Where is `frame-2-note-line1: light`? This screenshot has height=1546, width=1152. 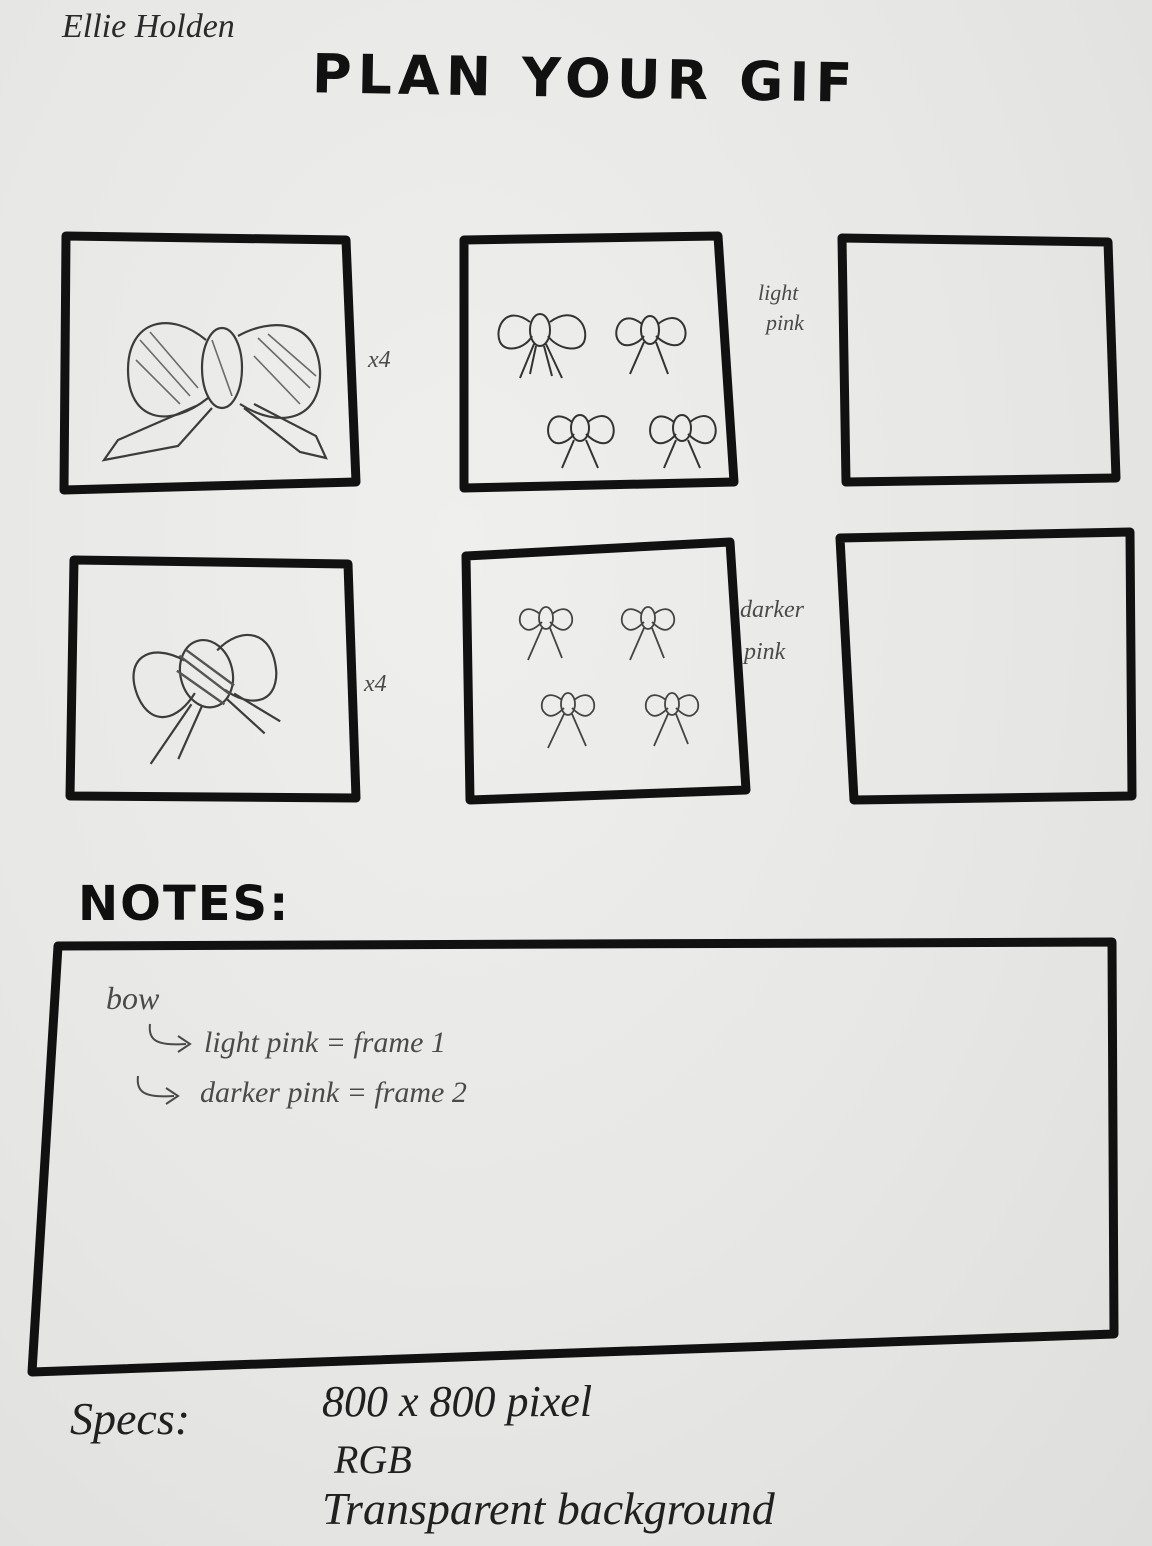 frame-2-note-line1: light is located at coordinates (778, 292).